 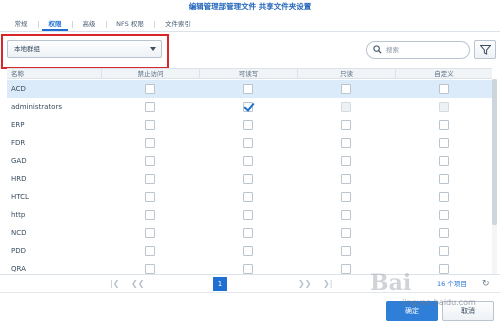 What do you see at coordinates (377, 49) in the screenshot?
I see `search-icon` at bounding box center [377, 49].